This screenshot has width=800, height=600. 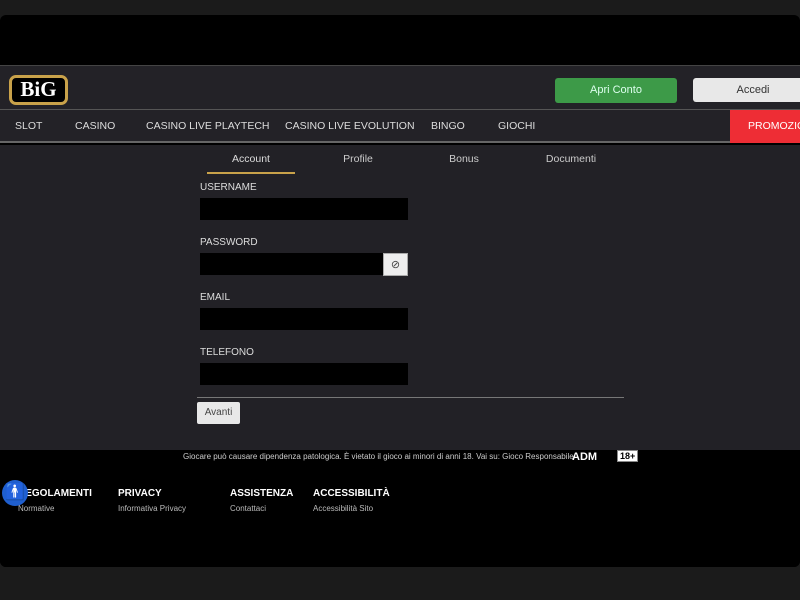 What do you see at coordinates (304, 209) in the screenshot?
I see `username-input` at bounding box center [304, 209].